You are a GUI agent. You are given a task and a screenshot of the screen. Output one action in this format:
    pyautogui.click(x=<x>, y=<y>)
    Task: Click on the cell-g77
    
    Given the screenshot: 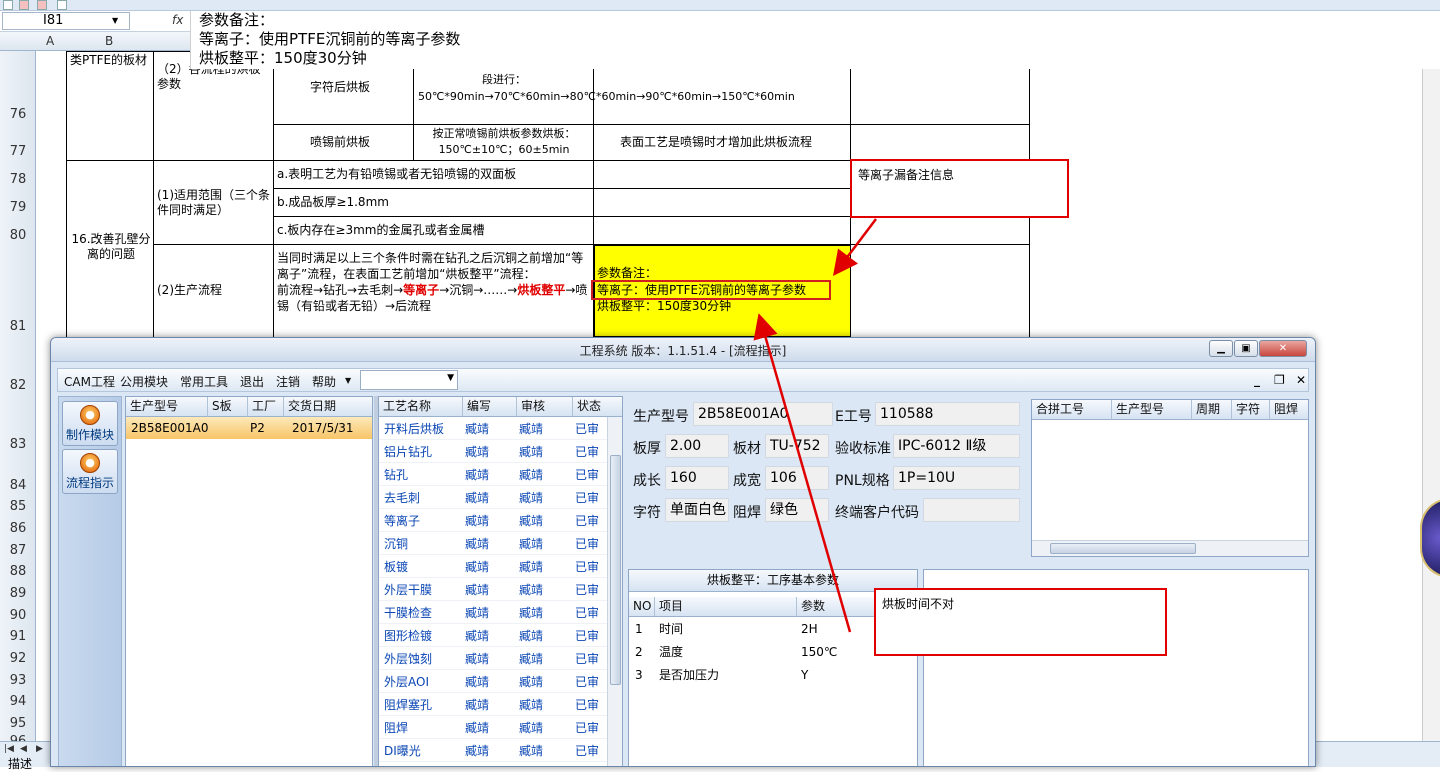 What is the action you would take?
    pyautogui.click(x=940, y=142)
    